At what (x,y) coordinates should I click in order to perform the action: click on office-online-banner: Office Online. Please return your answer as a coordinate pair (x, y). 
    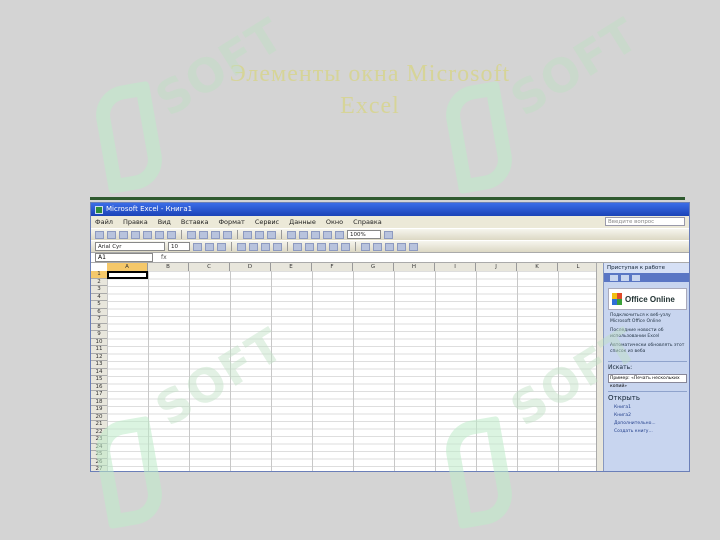
    Looking at the image, I should click on (647, 299).